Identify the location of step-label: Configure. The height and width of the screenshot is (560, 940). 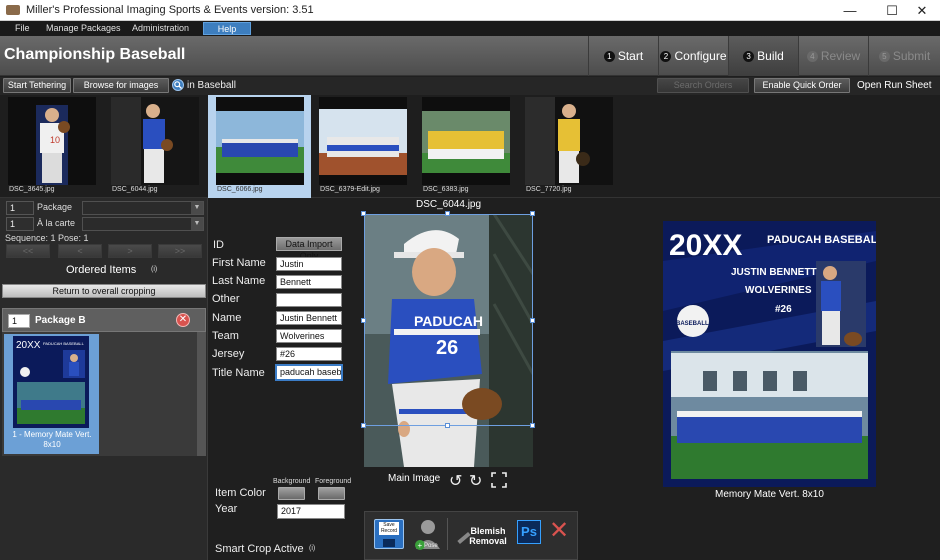
(700, 56).